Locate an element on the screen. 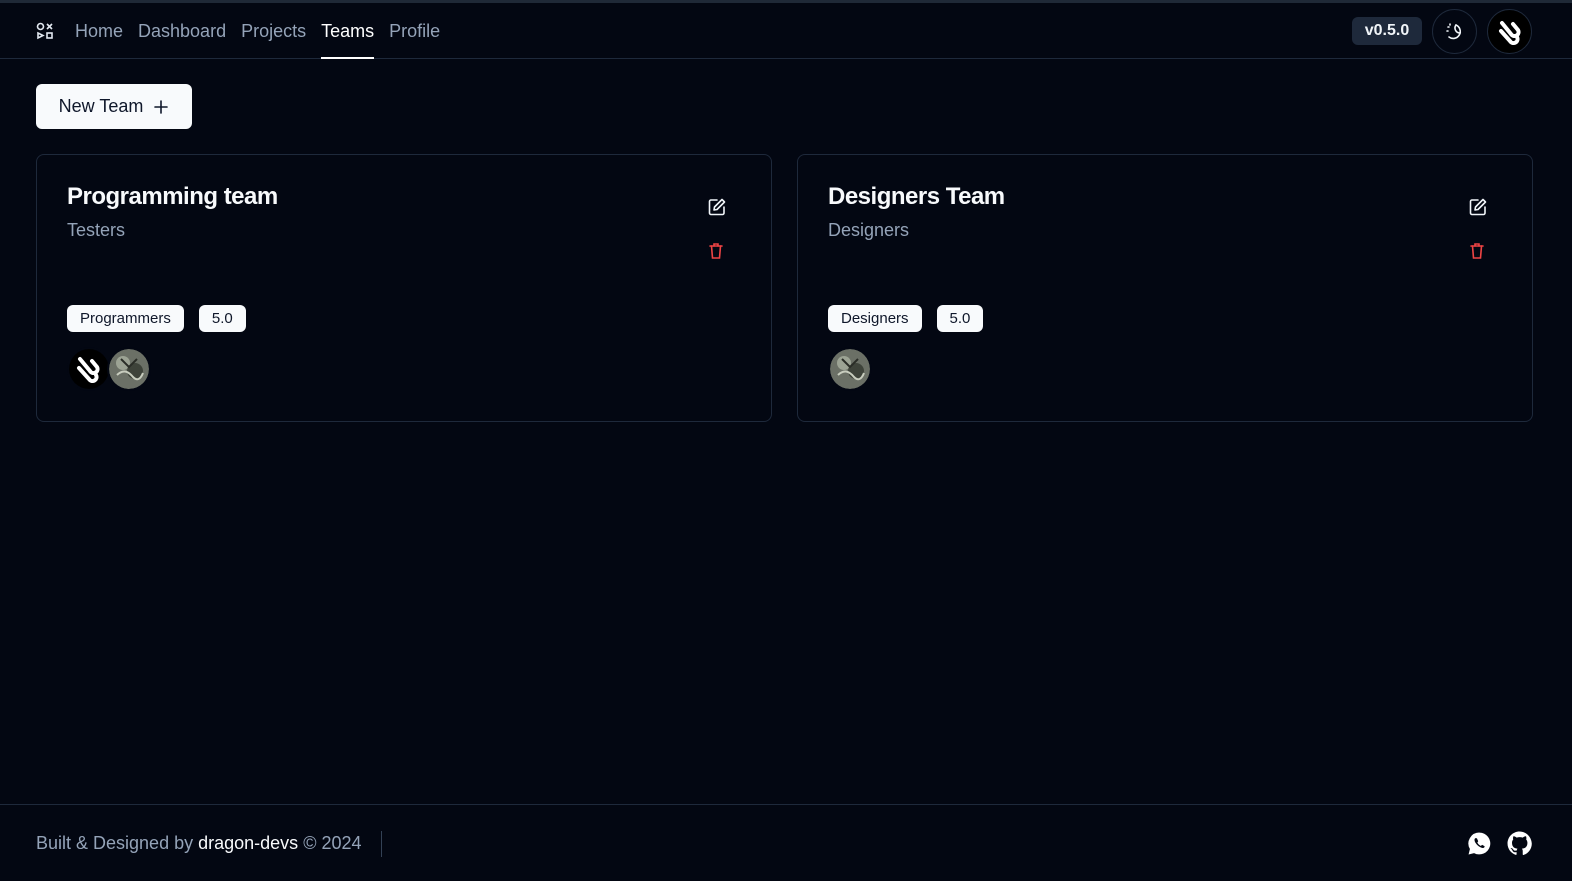 This screenshot has width=1572, height=881. footer-author-link: dragon-devs is located at coordinates (248, 843).